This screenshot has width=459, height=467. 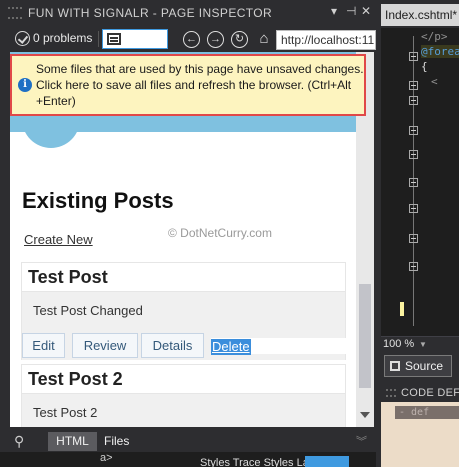 I want to click on tab-files: Files, so click(x=116, y=441).